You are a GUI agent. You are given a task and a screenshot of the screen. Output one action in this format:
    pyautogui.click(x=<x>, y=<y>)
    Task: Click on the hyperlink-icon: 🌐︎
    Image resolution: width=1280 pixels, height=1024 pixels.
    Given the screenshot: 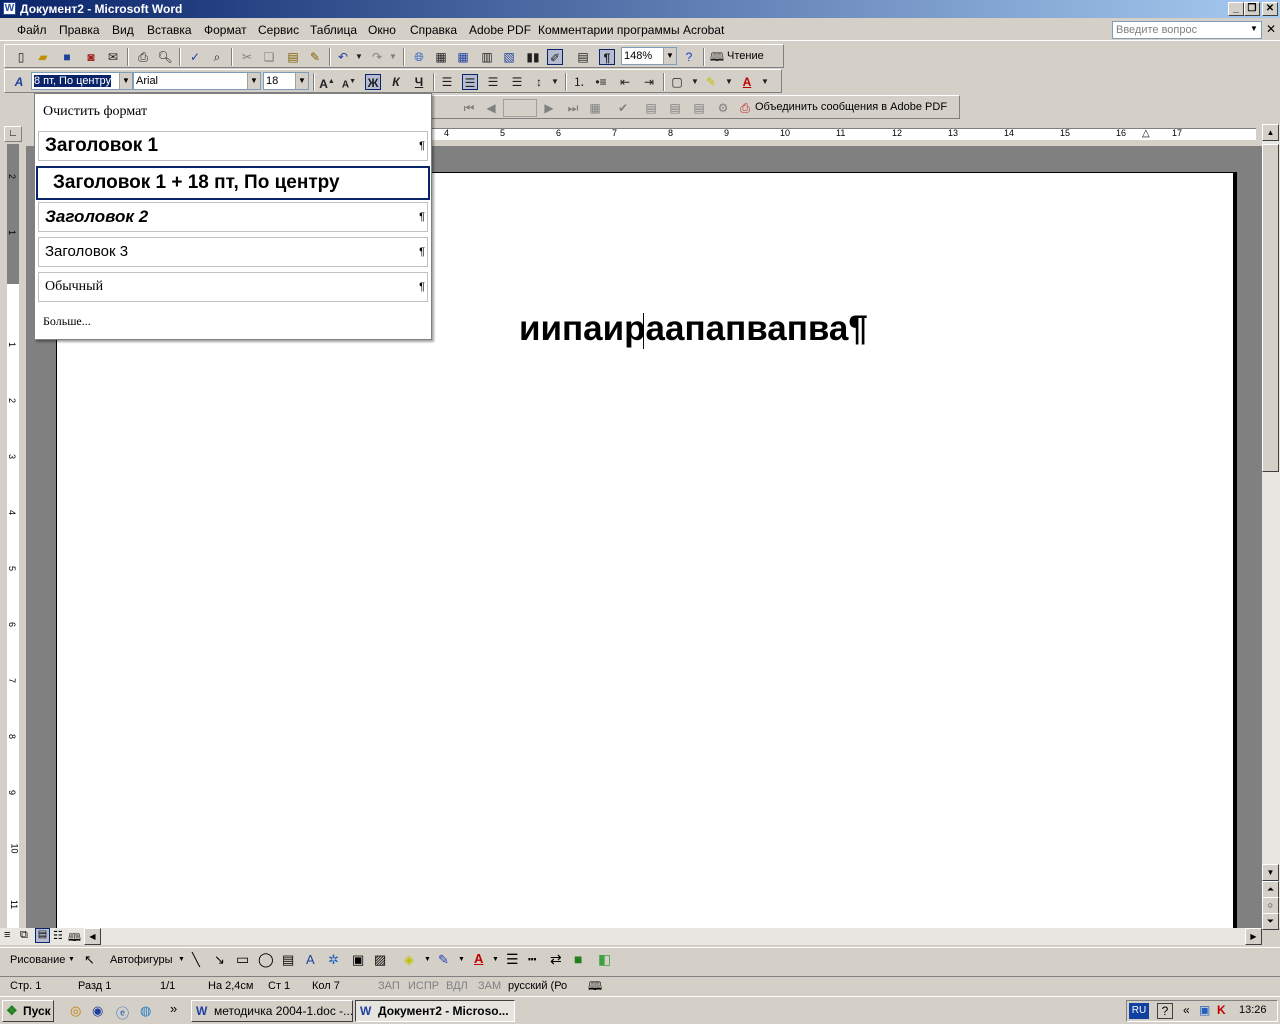 What is the action you would take?
    pyautogui.click(x=419, y=57)
    